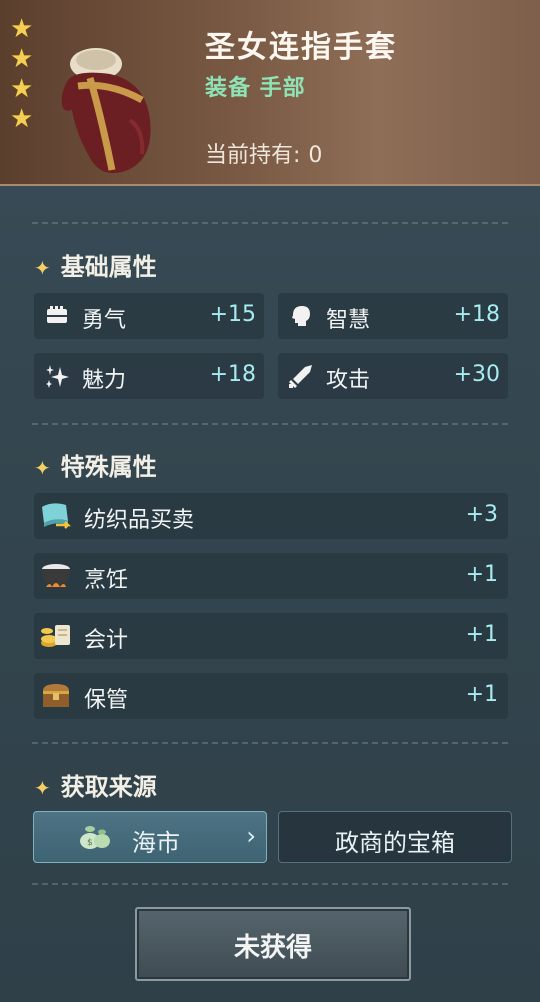  What do you see at coordinates (149, 316) in the screenshot?
I see `stat-courage: 勇气 +15` at bounding box center [149, 316].